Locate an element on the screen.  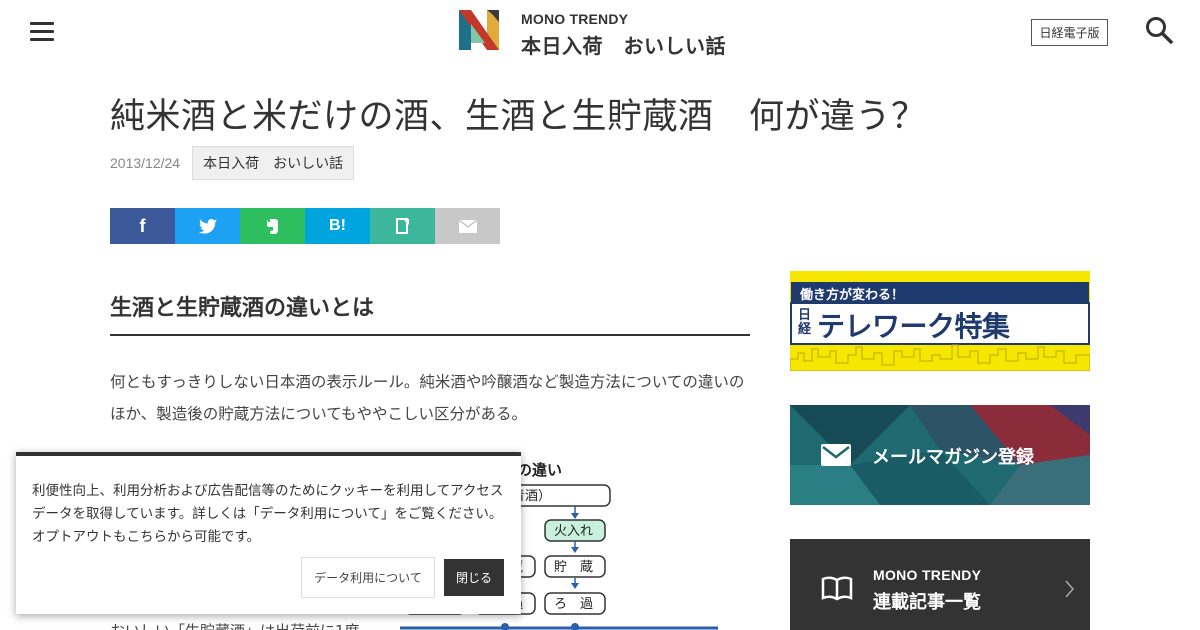
twitter-icon is located at coordinates (207, 226).